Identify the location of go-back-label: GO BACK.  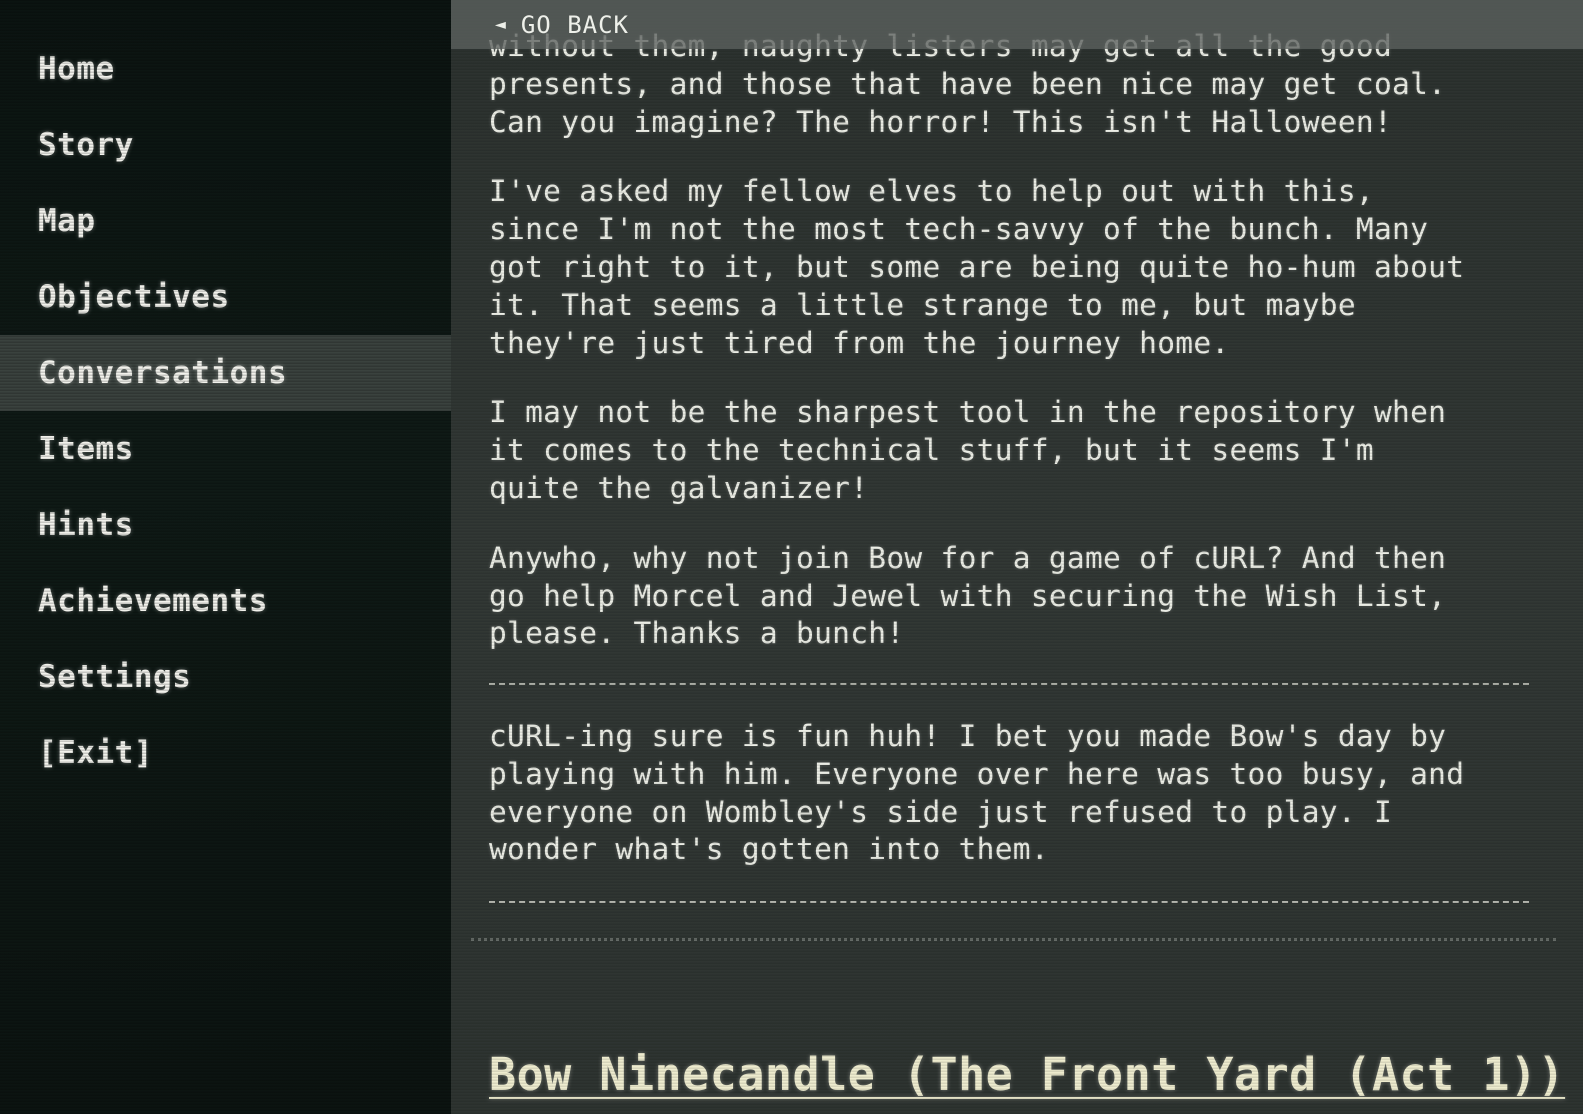
(574, 24).